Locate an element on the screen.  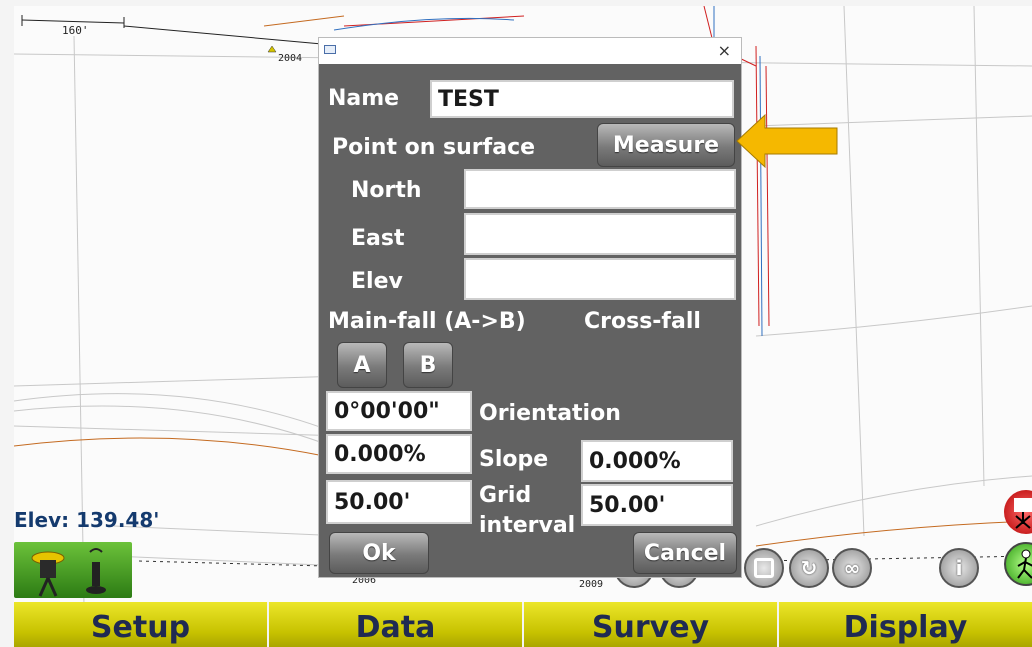
north-label: North is located at coordinates (386, 190).